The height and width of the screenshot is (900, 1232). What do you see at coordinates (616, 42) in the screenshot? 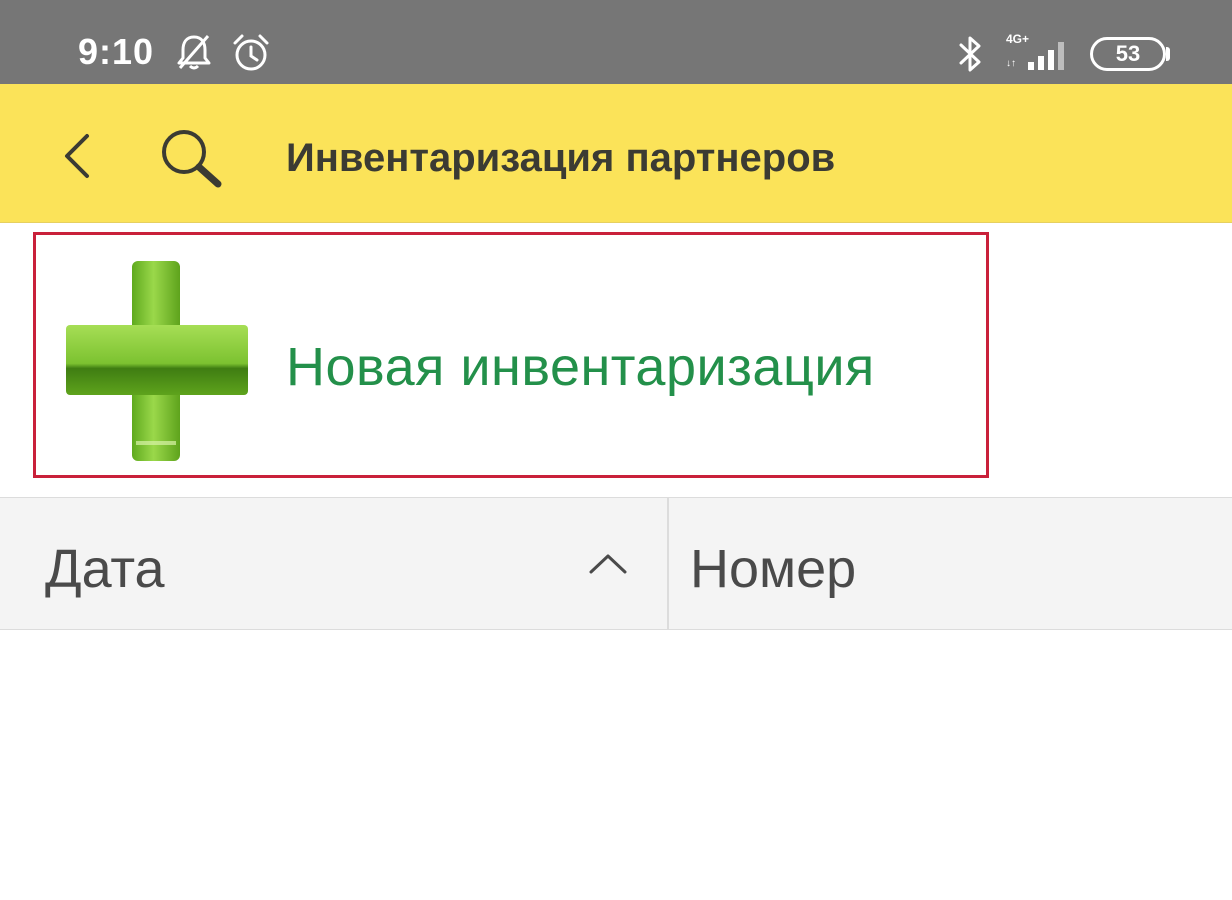
I see `status-bar: 9:10 4G+ ↓↑ 53` at bounding box center [616, 42].